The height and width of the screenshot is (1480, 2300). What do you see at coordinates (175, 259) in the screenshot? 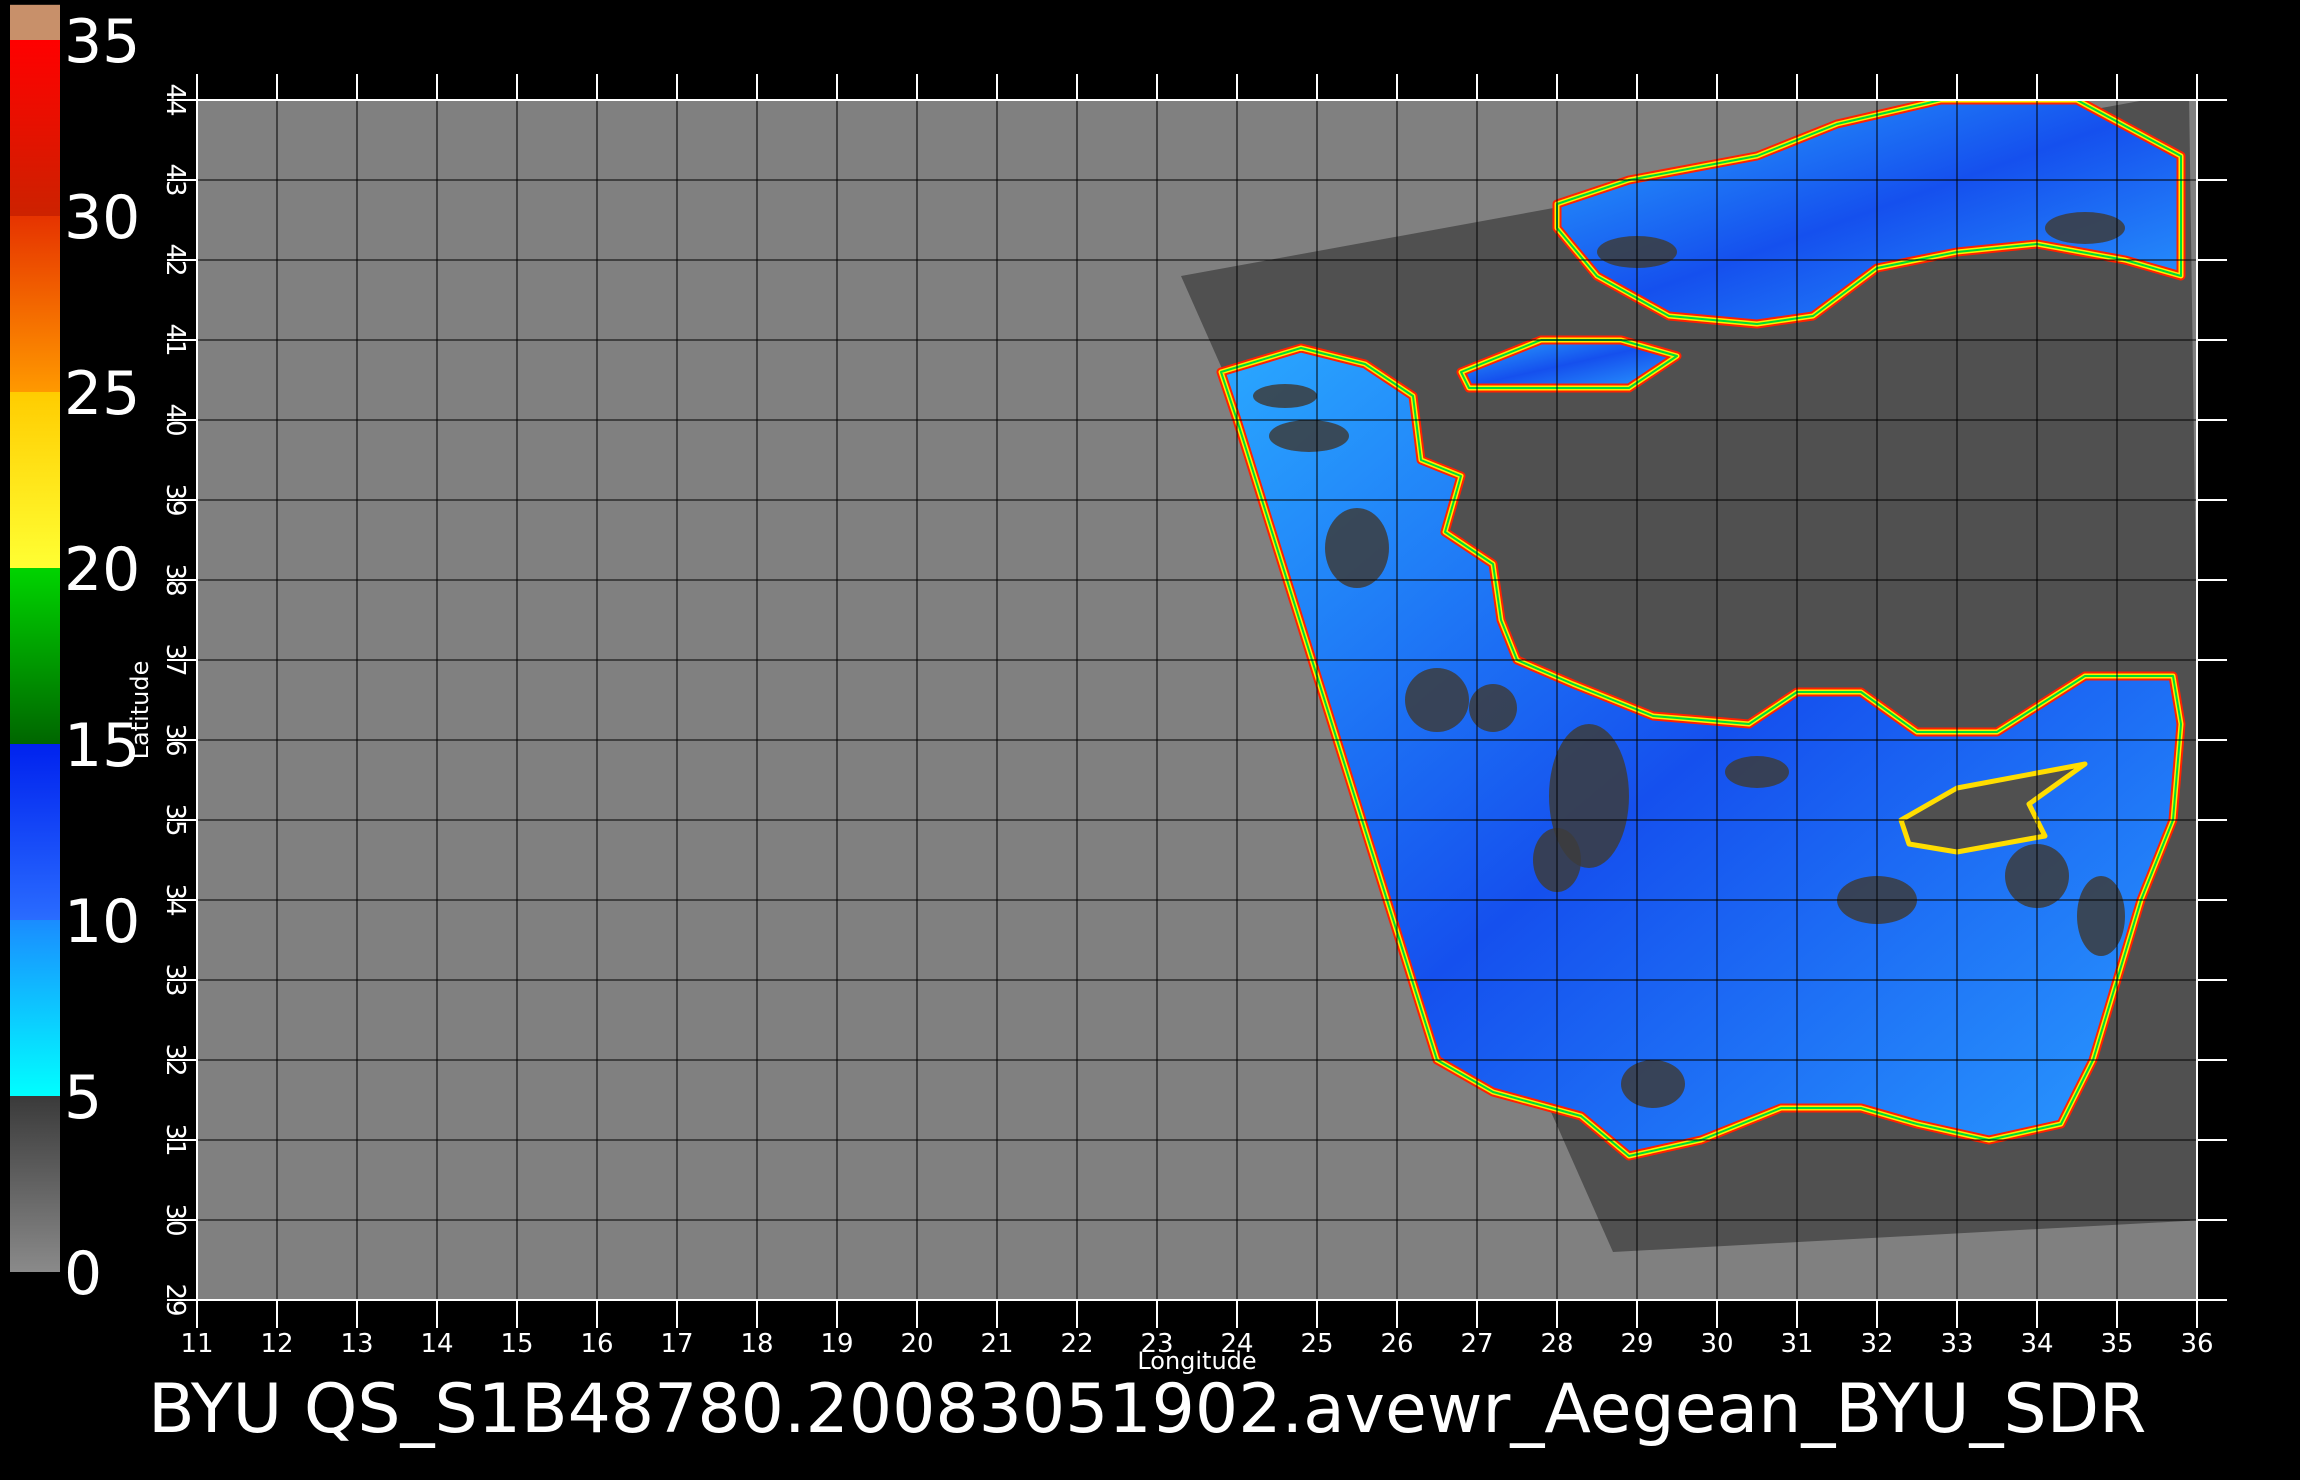
I see `lat-tick-label: 42` at bounding box center [175, 259].